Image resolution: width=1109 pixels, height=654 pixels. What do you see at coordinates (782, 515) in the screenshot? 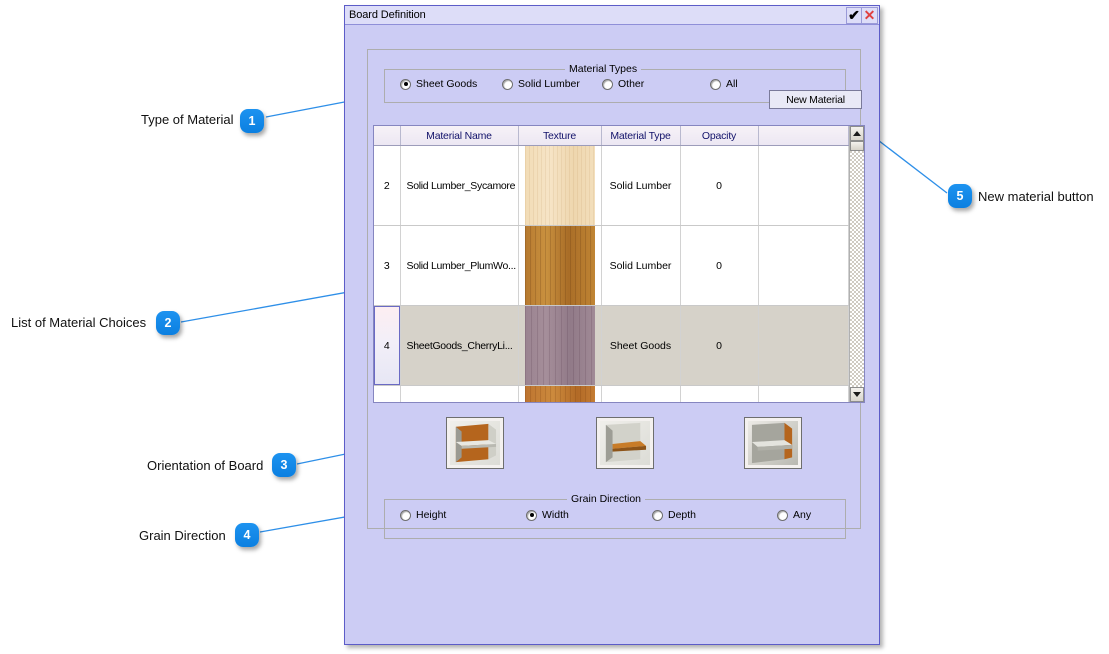
I see `radio-grain-any-indicator` at bounding box center [782, 515].